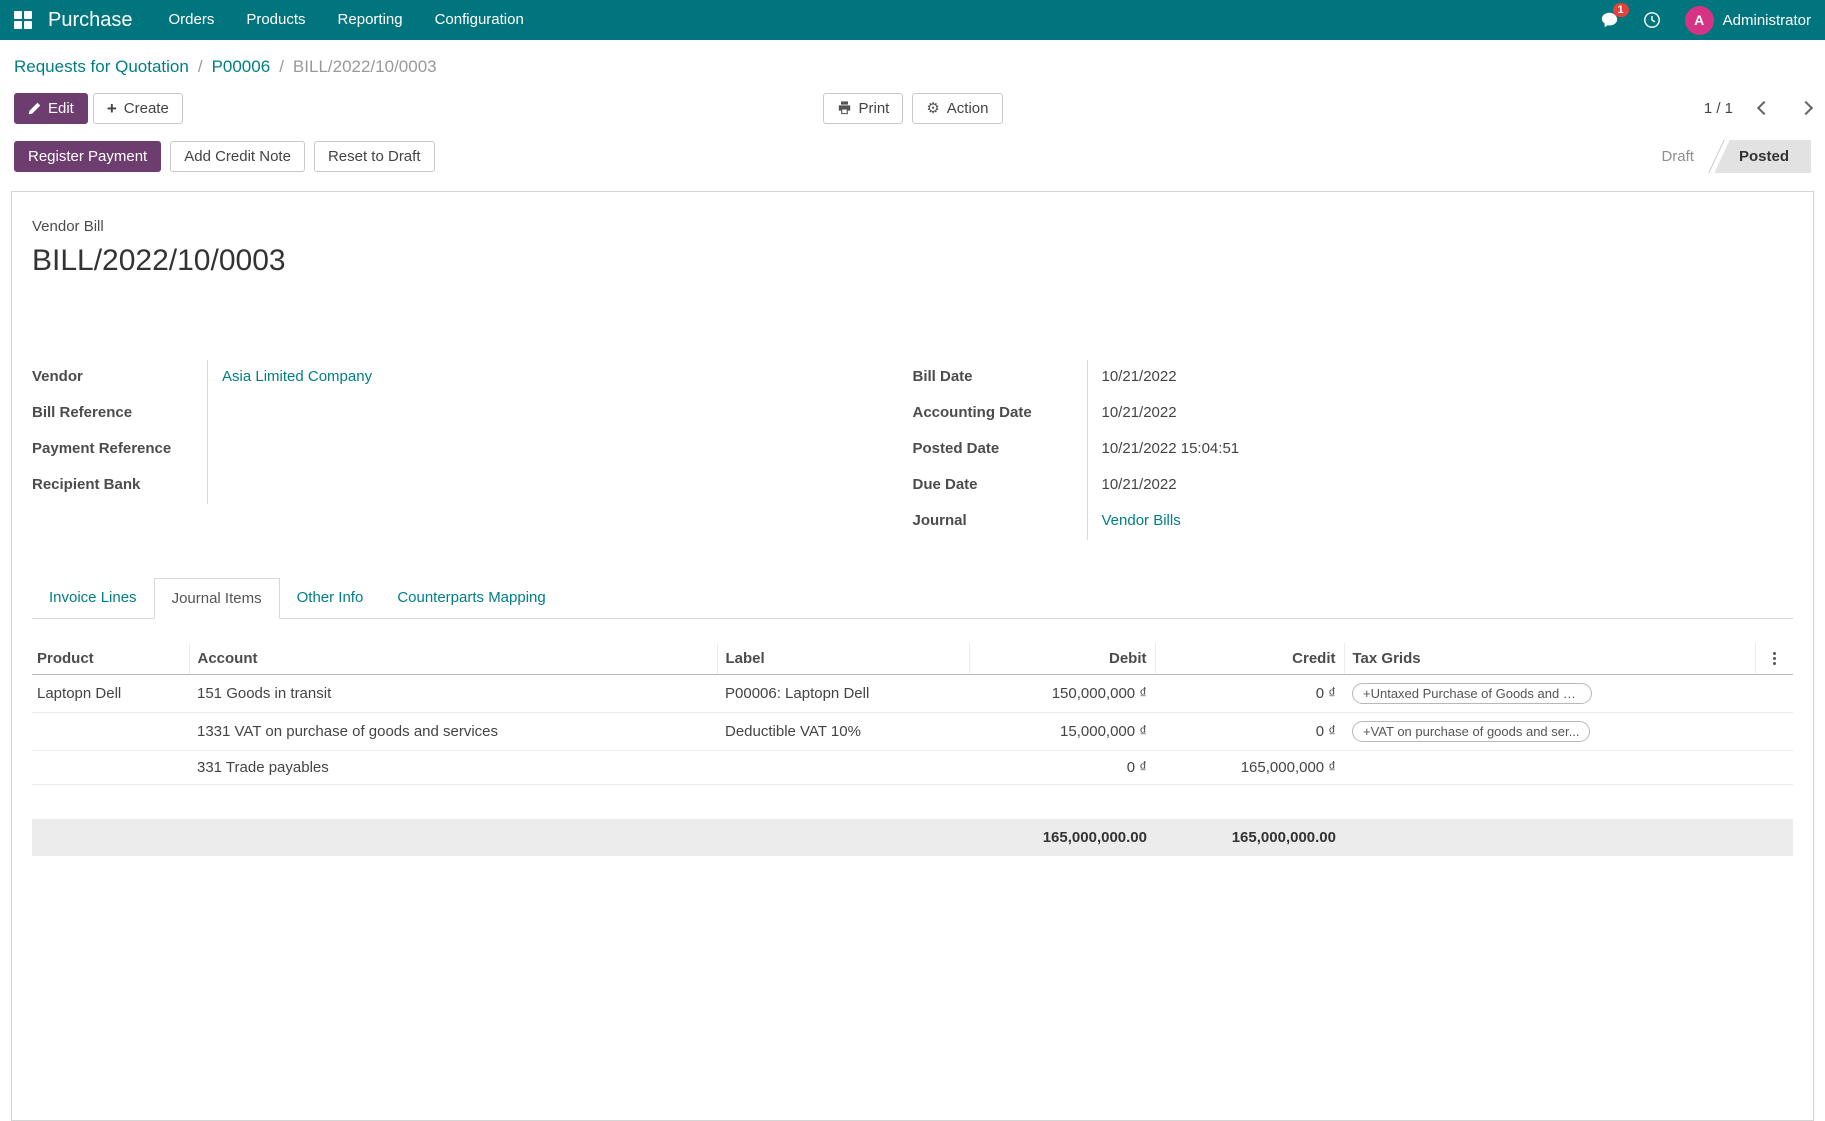  Describe the element at coordinates (297, 376) in the screenshot. I see `vendor-link: Asia Limited Company` at that location.